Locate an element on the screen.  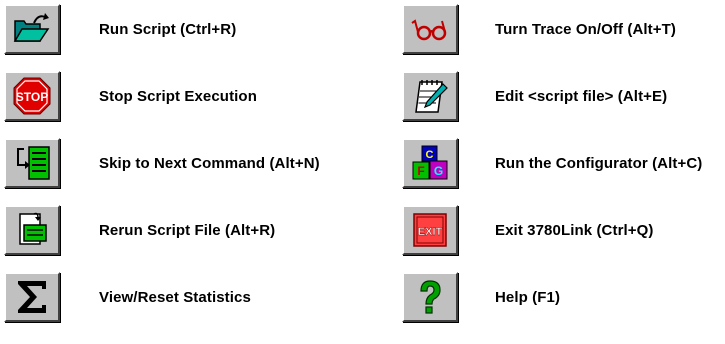
legend-row-stop-script: STOP Stop Script Execution is located at coordinates (130, 96).